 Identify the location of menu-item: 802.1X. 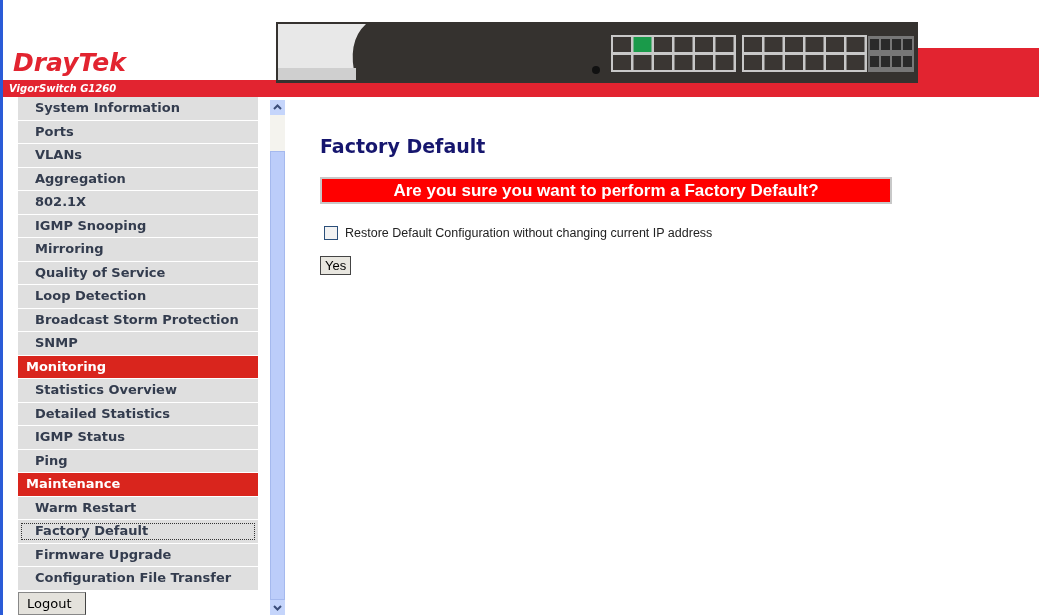
(138, 202).